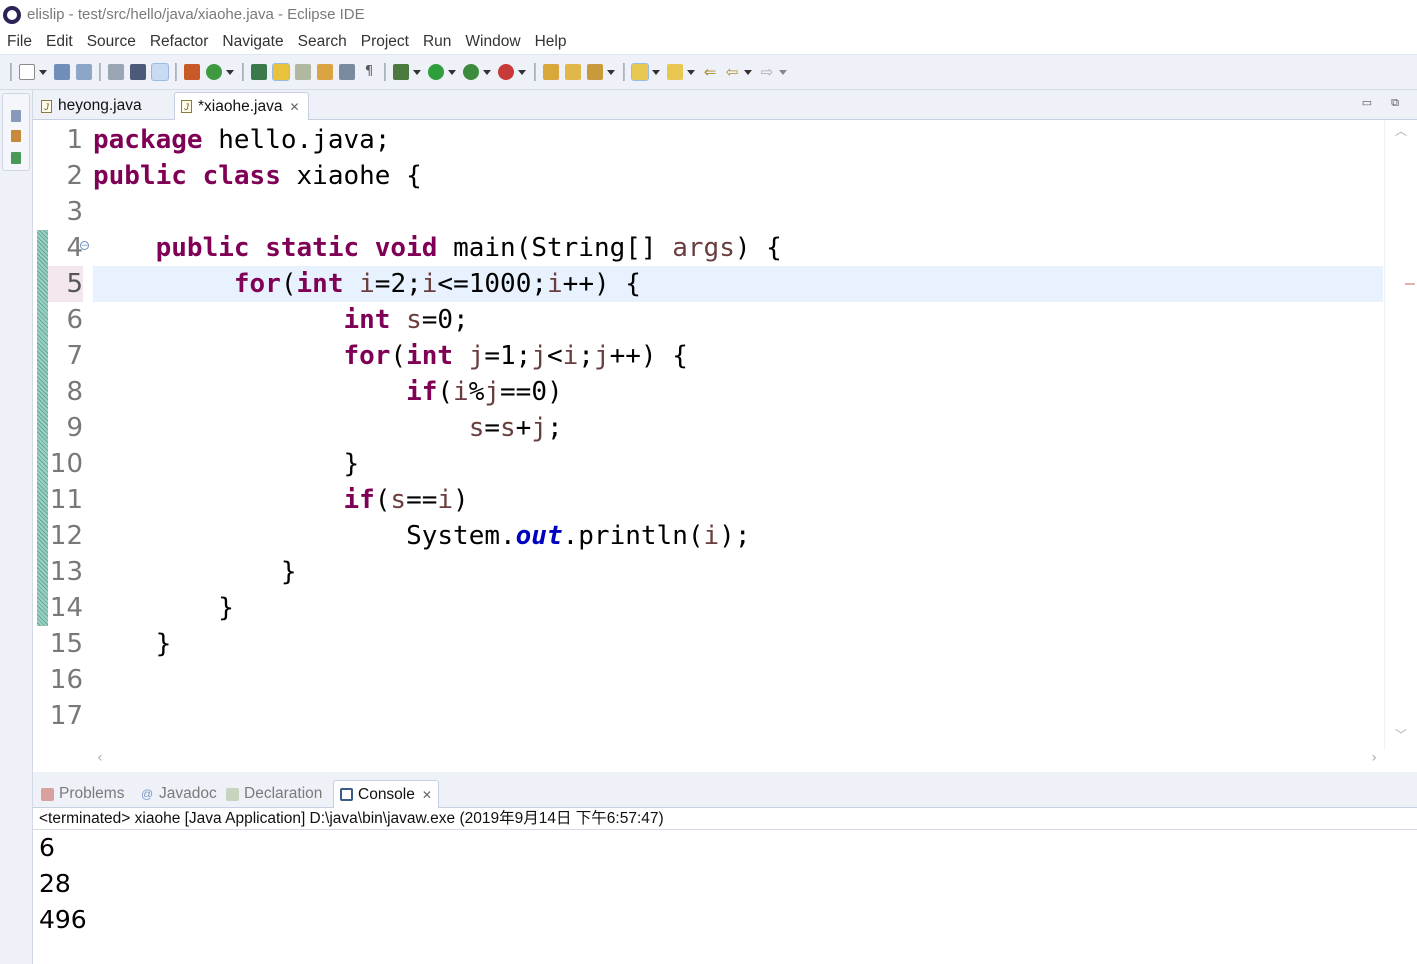 The width and height of the screenshot is (1417, 964). I want to click on run-dropdown-icon, so click(452, 72).